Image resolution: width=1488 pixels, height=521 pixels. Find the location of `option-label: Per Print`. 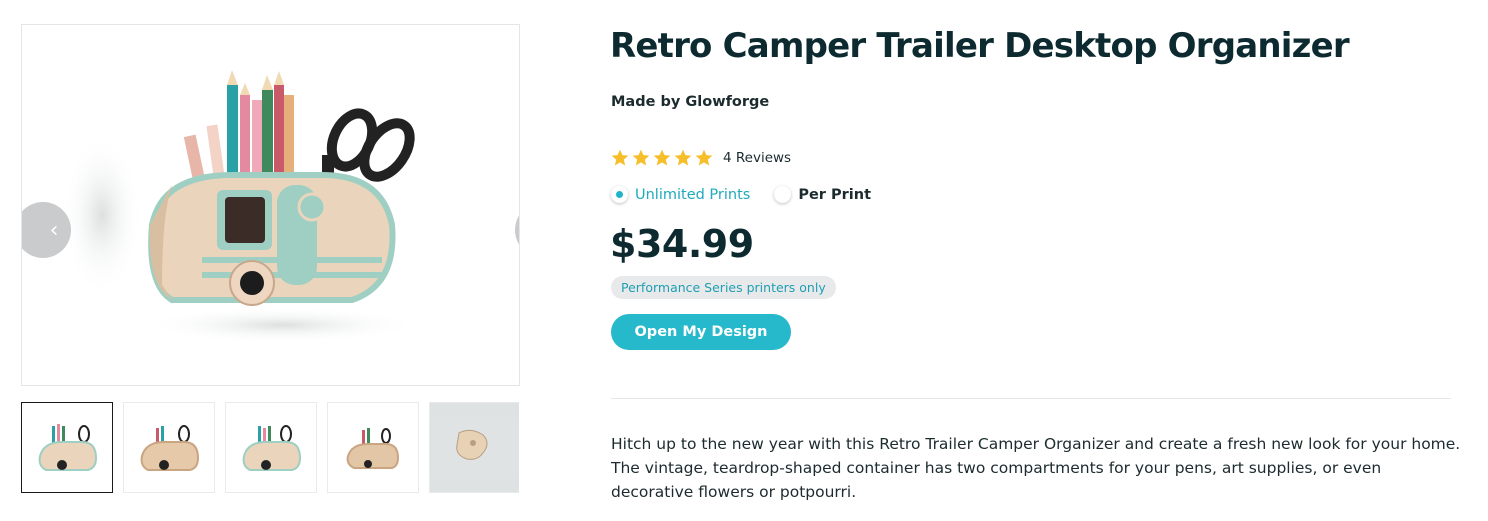

option-label: Per Print is located at coordinates (835, 194).